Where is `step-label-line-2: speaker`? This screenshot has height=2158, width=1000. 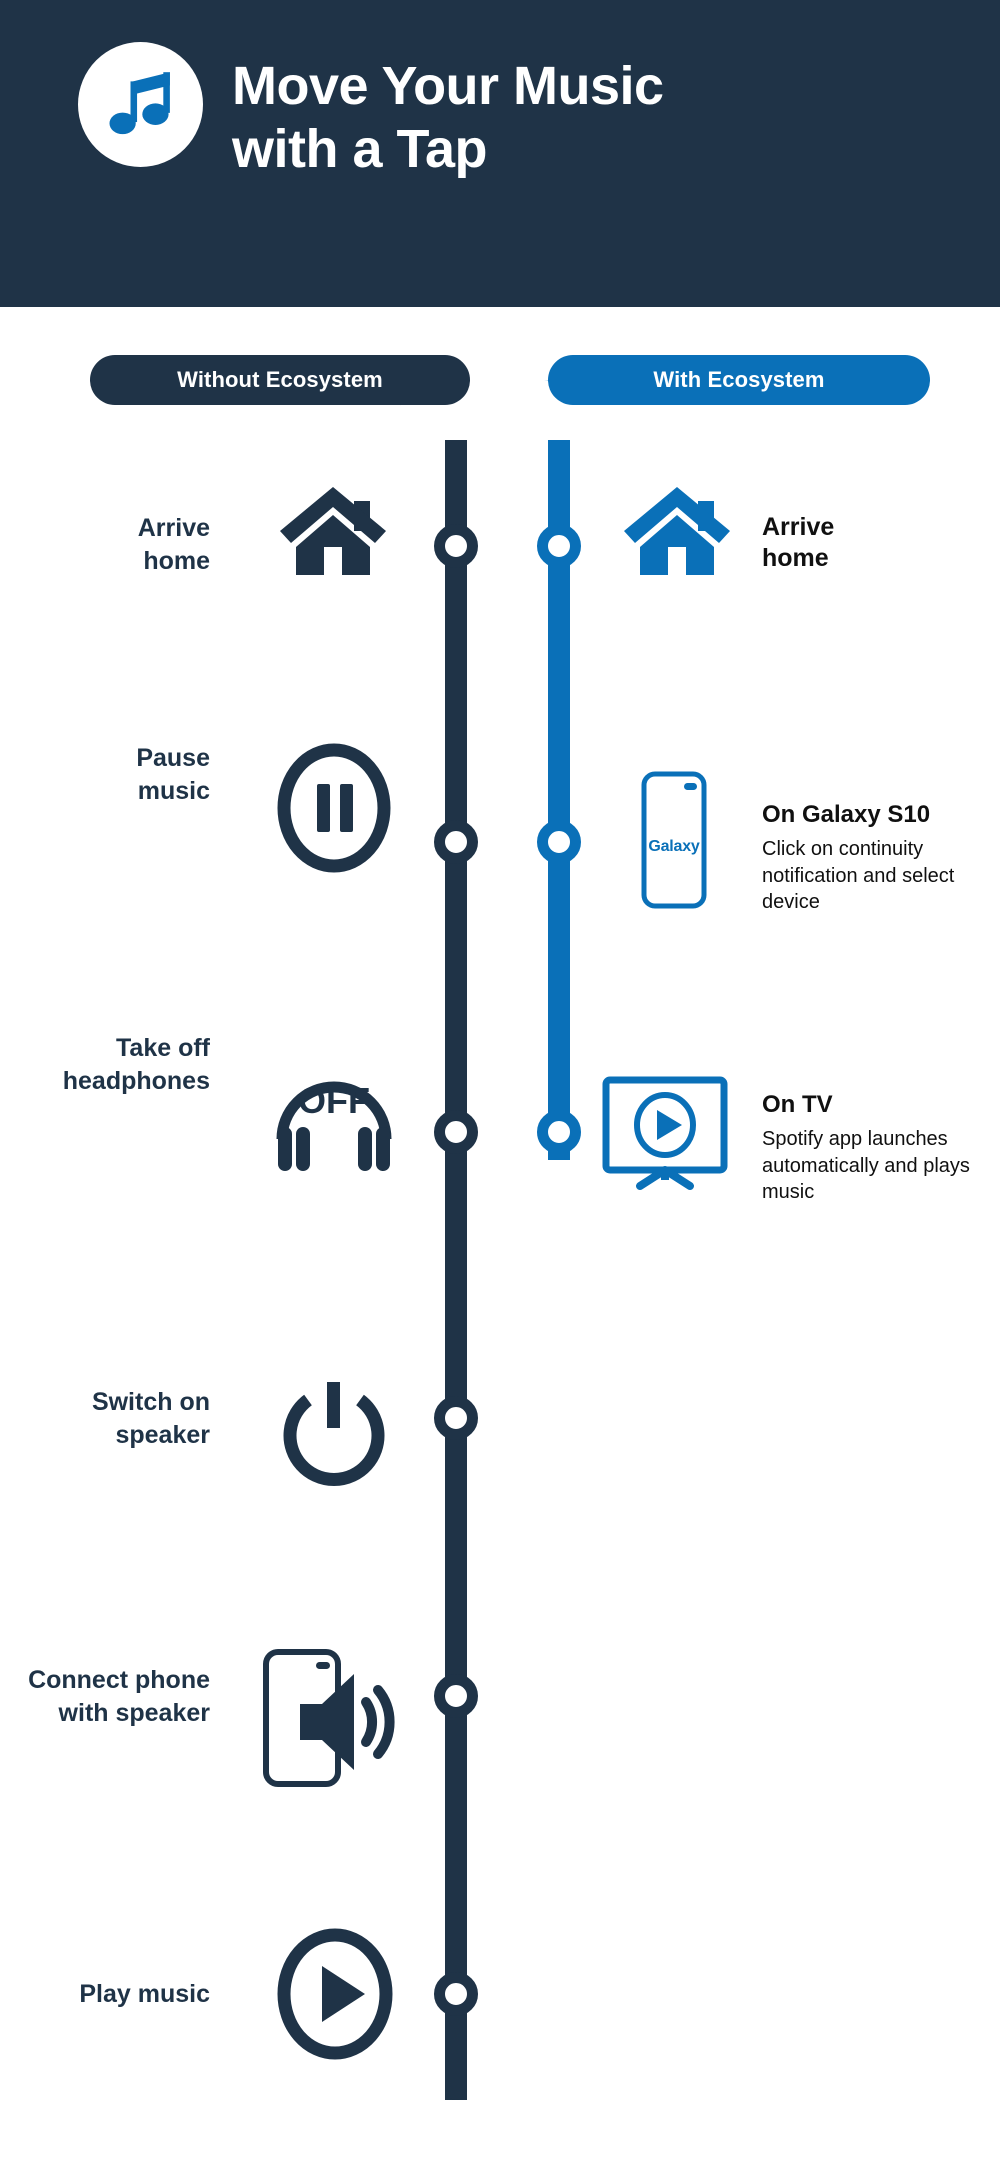 step-label-line-2: speaker is located at coordinates (162, 1434).